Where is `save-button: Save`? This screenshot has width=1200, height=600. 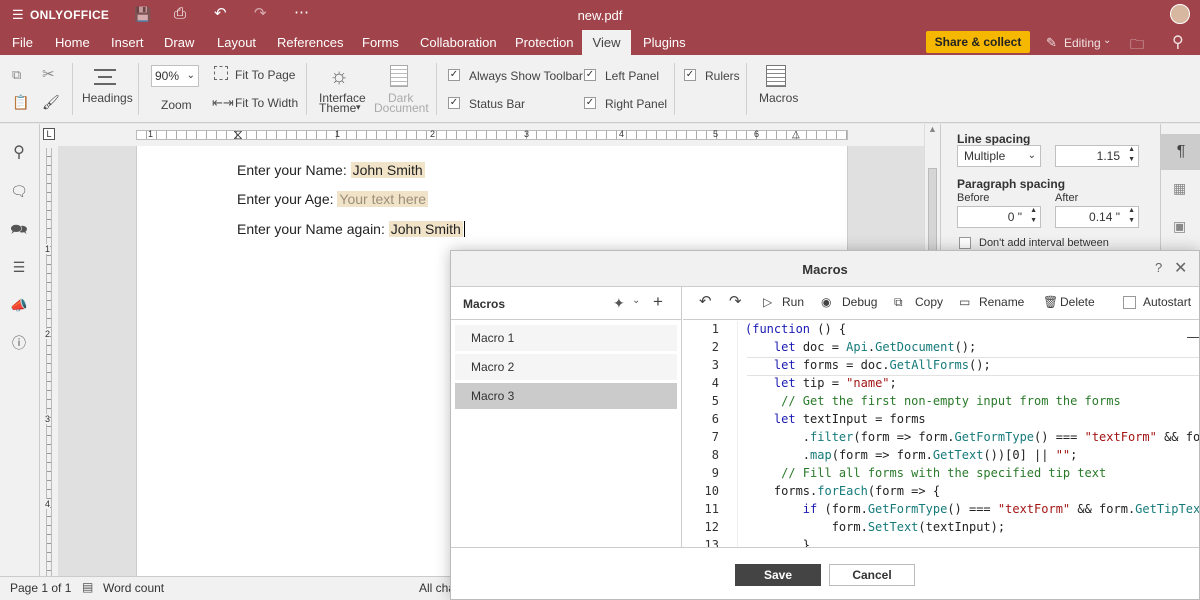 save-button: Save is located at coordinates (778, 575).